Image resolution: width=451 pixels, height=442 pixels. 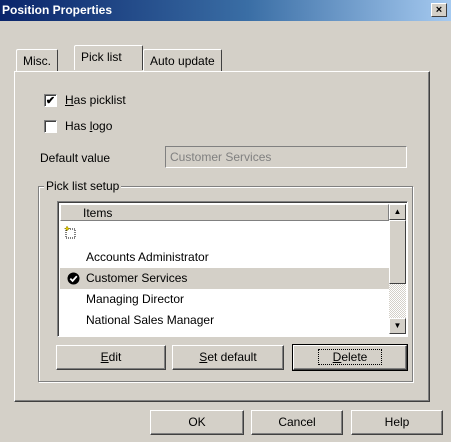 What do you see at coordinates (397, 422) in the screenshot?
I see `help-button: Help` at bounding box center [397, 422].